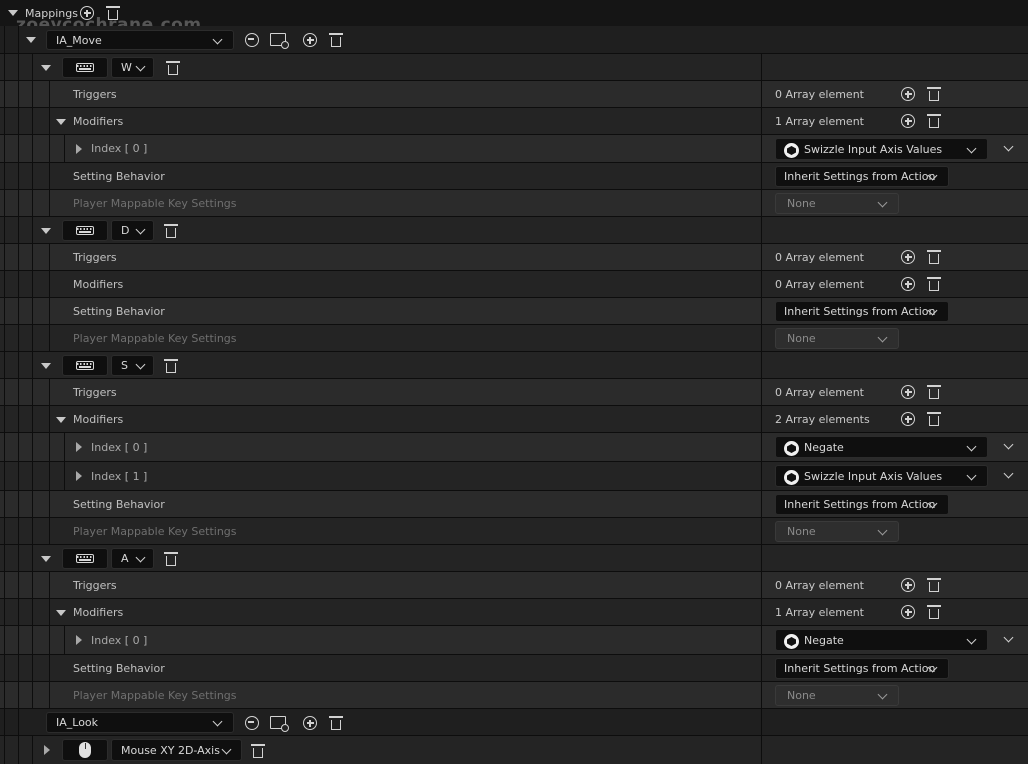 This screenshot has height=764, width=1028. Describe the element at coordinates (155, 203) in the screenshot. I see `player-mappable-label: Player Mappable Key Settings` at that location.